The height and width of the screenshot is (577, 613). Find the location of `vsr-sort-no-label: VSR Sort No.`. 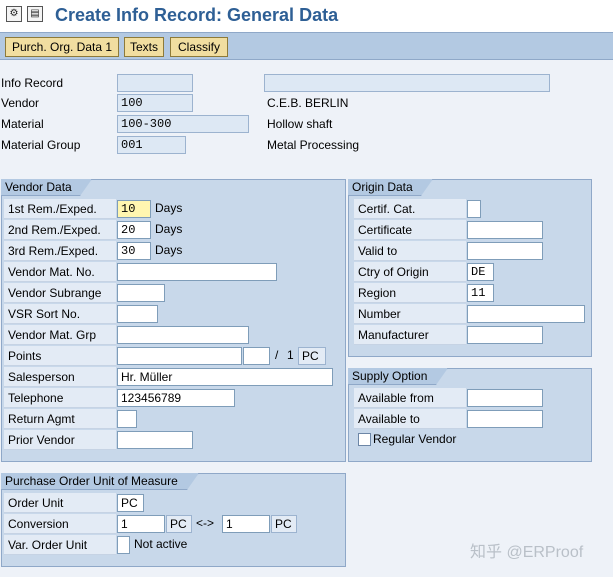

vsr-sort-no-label: VSR Sort No. is located at coordinates (60, 314).